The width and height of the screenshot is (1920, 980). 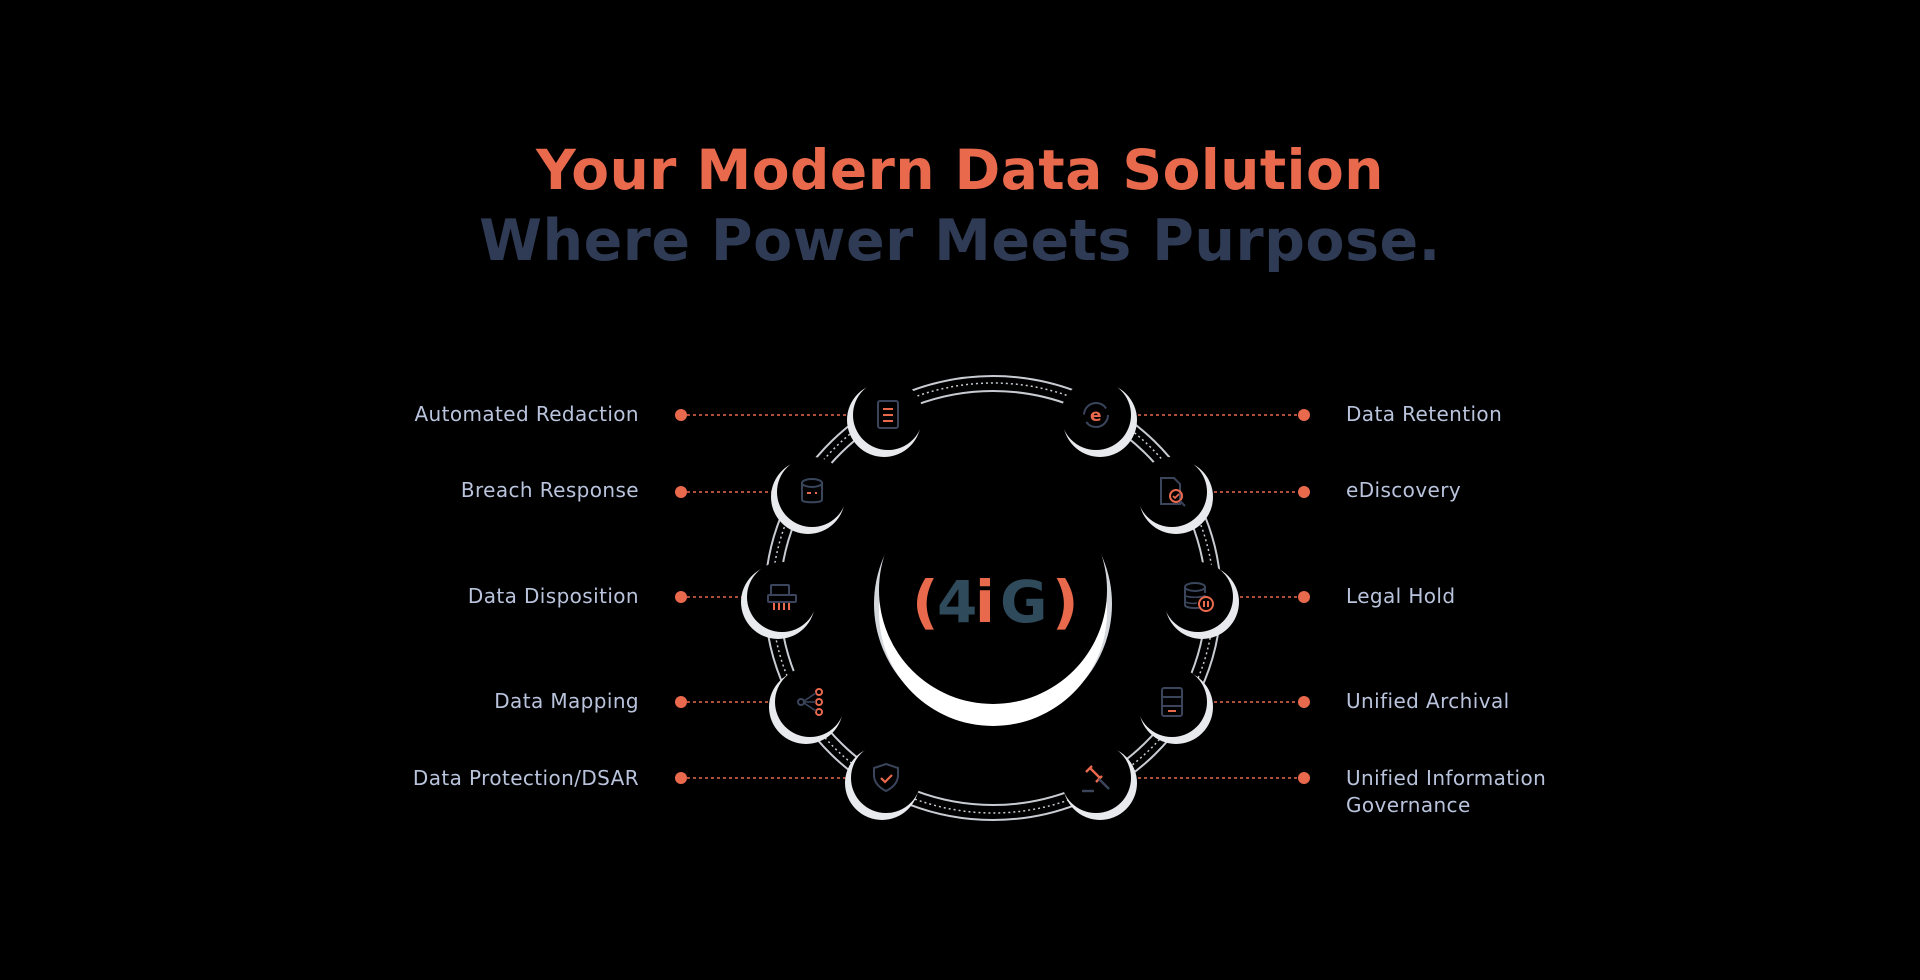 What do you see at coordinates (1065, 602) in the screenshot?
I see `logo-paren-close: )` at bounding box center [1065, 602].